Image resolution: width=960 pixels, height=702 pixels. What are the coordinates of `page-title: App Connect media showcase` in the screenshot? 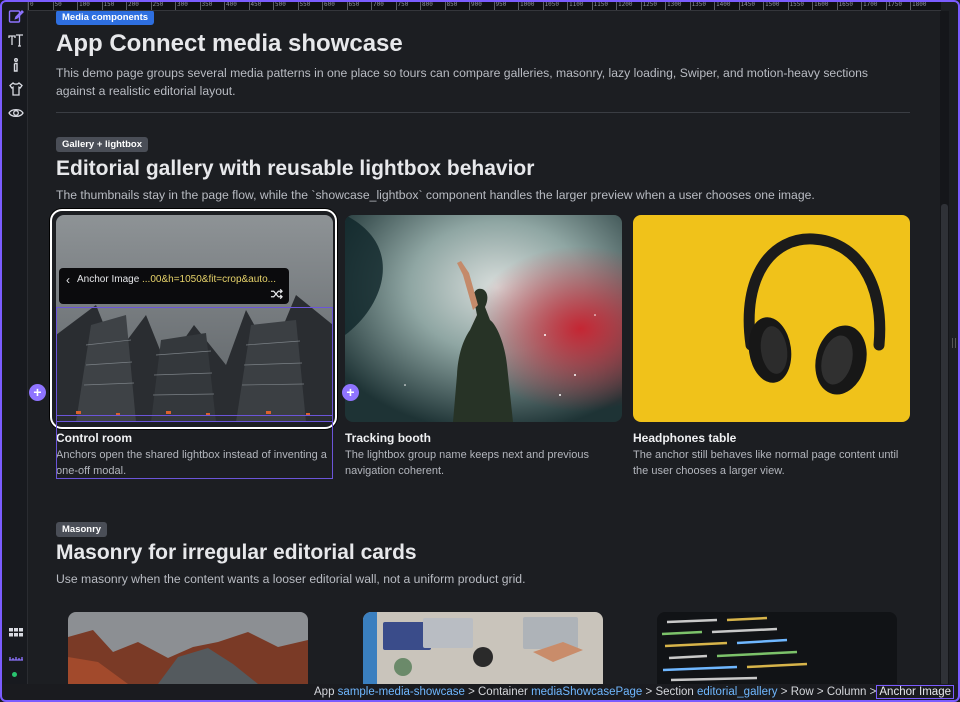 It's located at (229, 43).